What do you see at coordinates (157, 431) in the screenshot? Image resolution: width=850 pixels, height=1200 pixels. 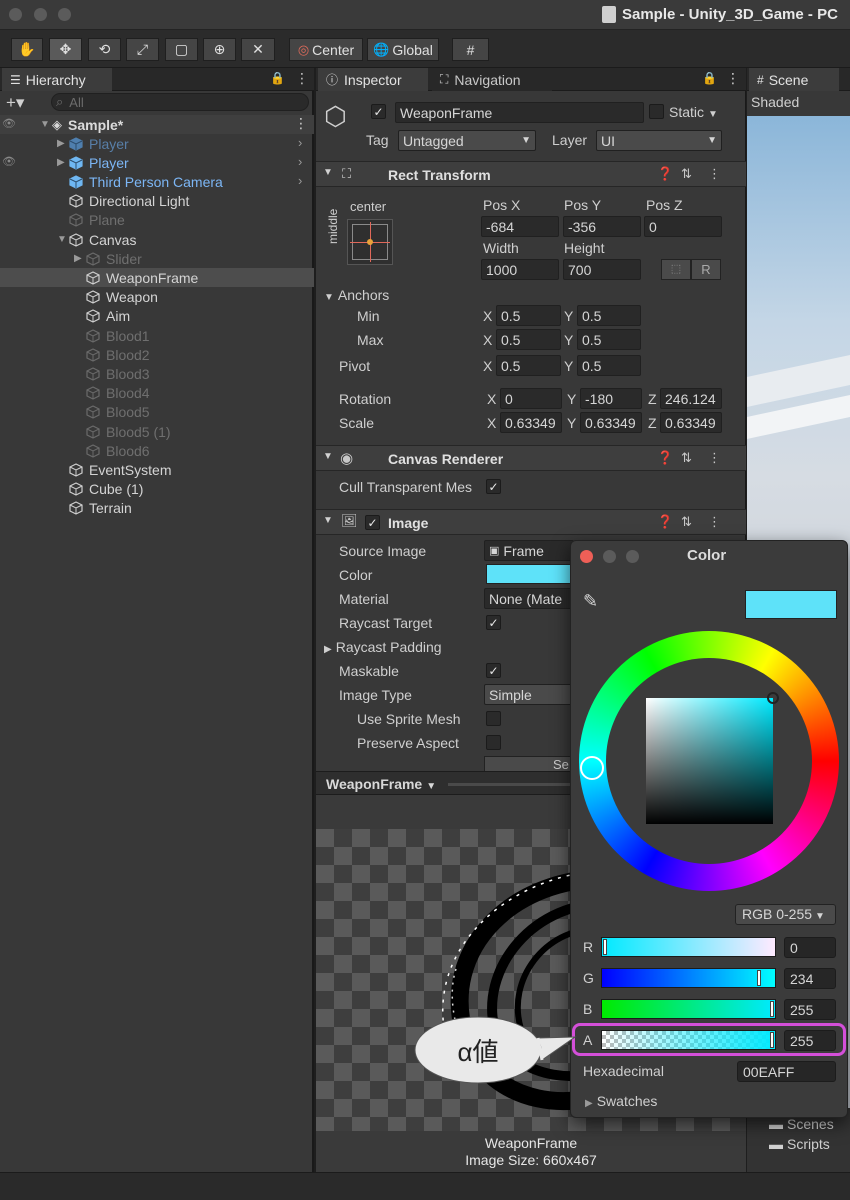 I see `hierarchy-item: Blood5 (1)` at bounding box center [157, 431].